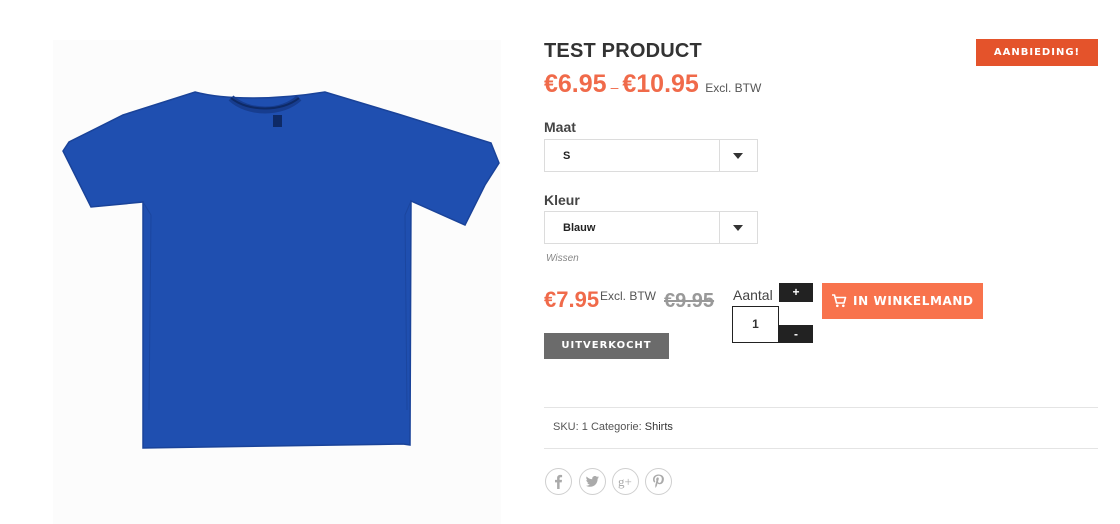  I want to click on twitter-icon, so click(592, 481).